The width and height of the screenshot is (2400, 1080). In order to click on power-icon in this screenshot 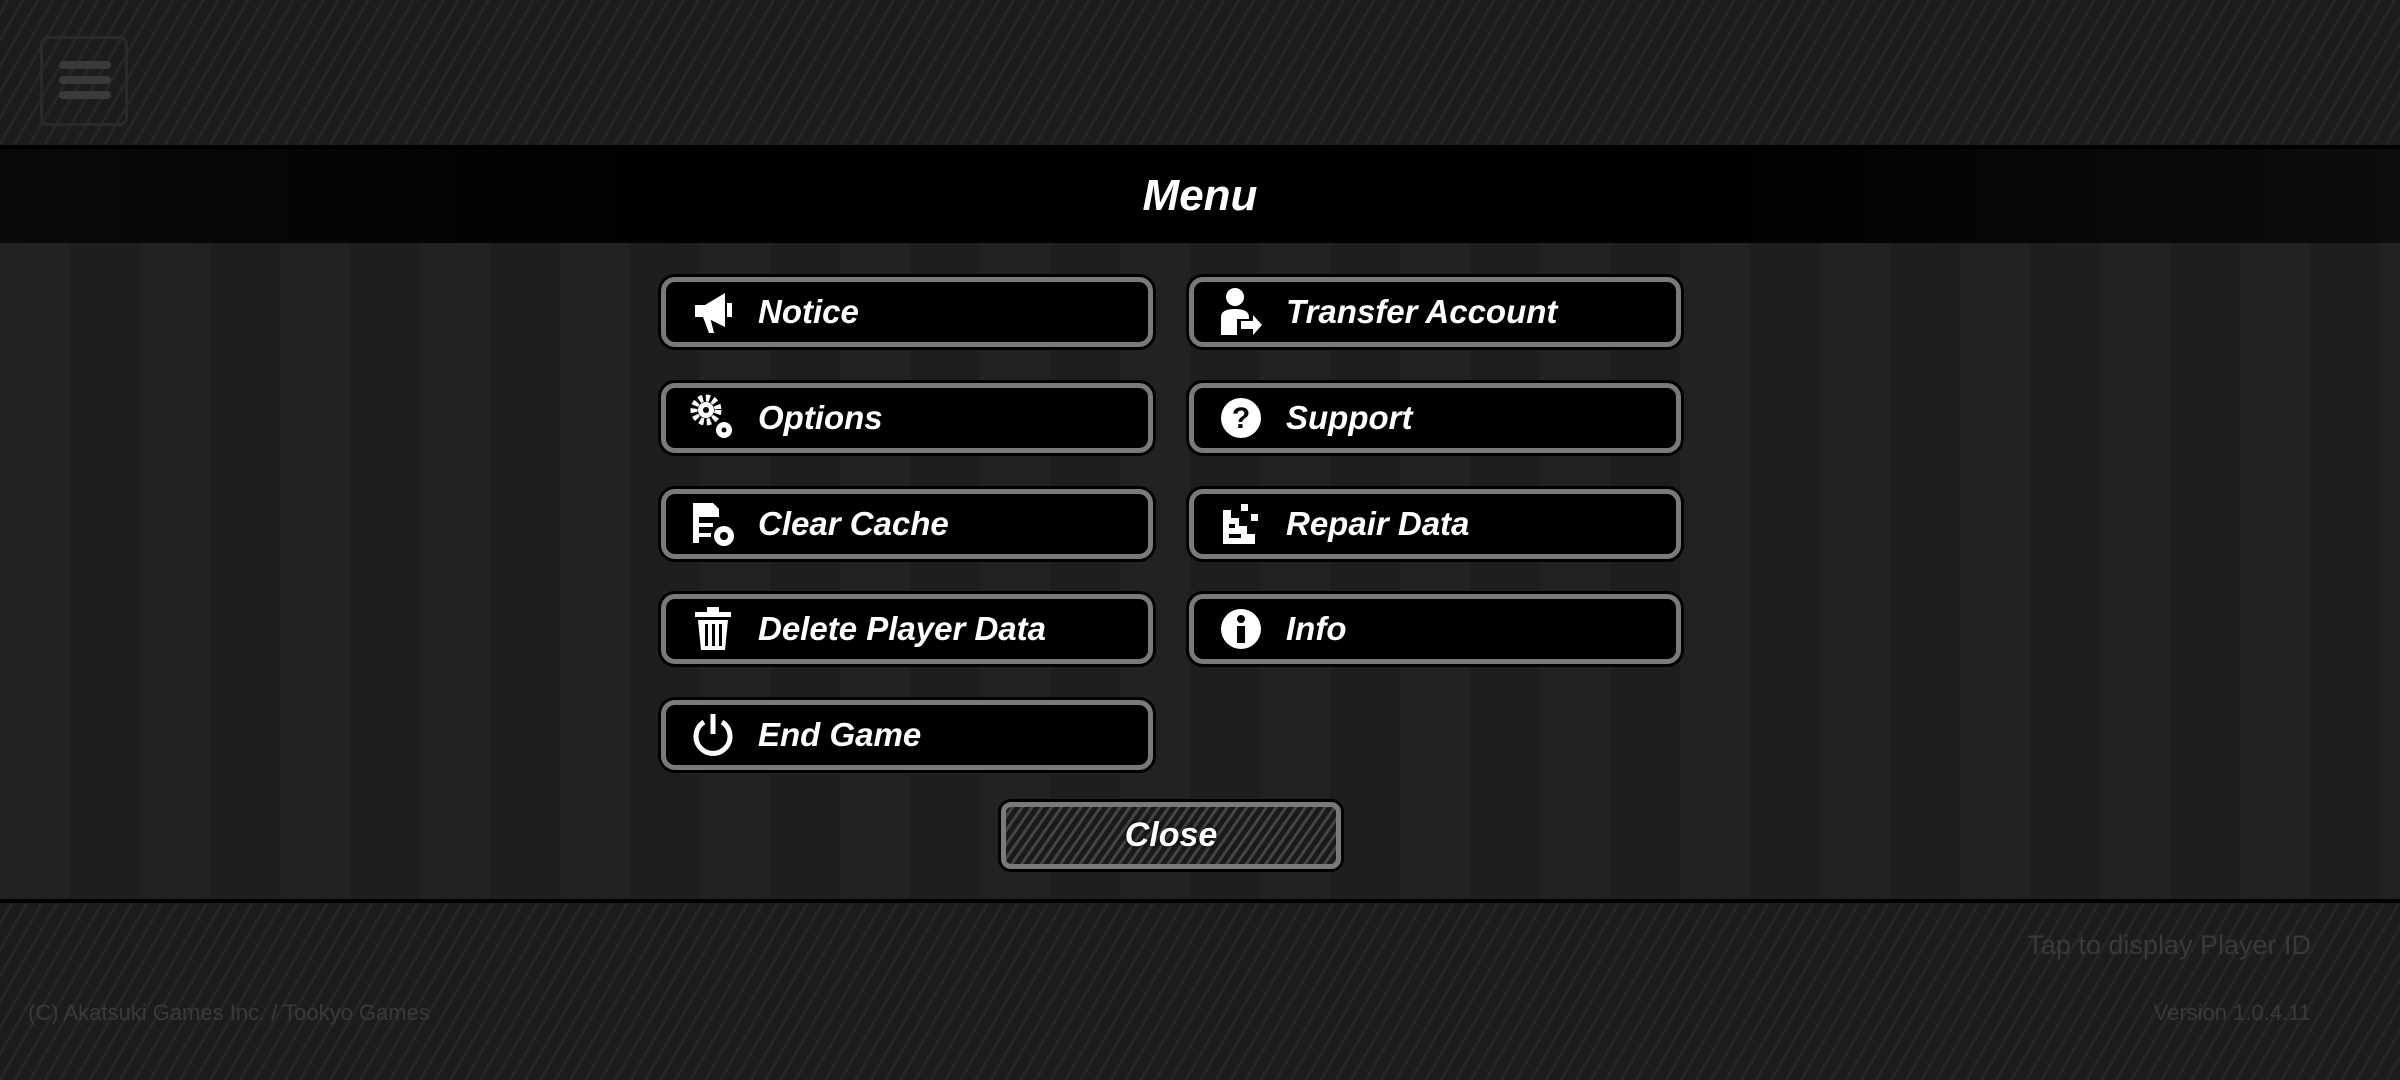, I will do `click(713, 735)`.